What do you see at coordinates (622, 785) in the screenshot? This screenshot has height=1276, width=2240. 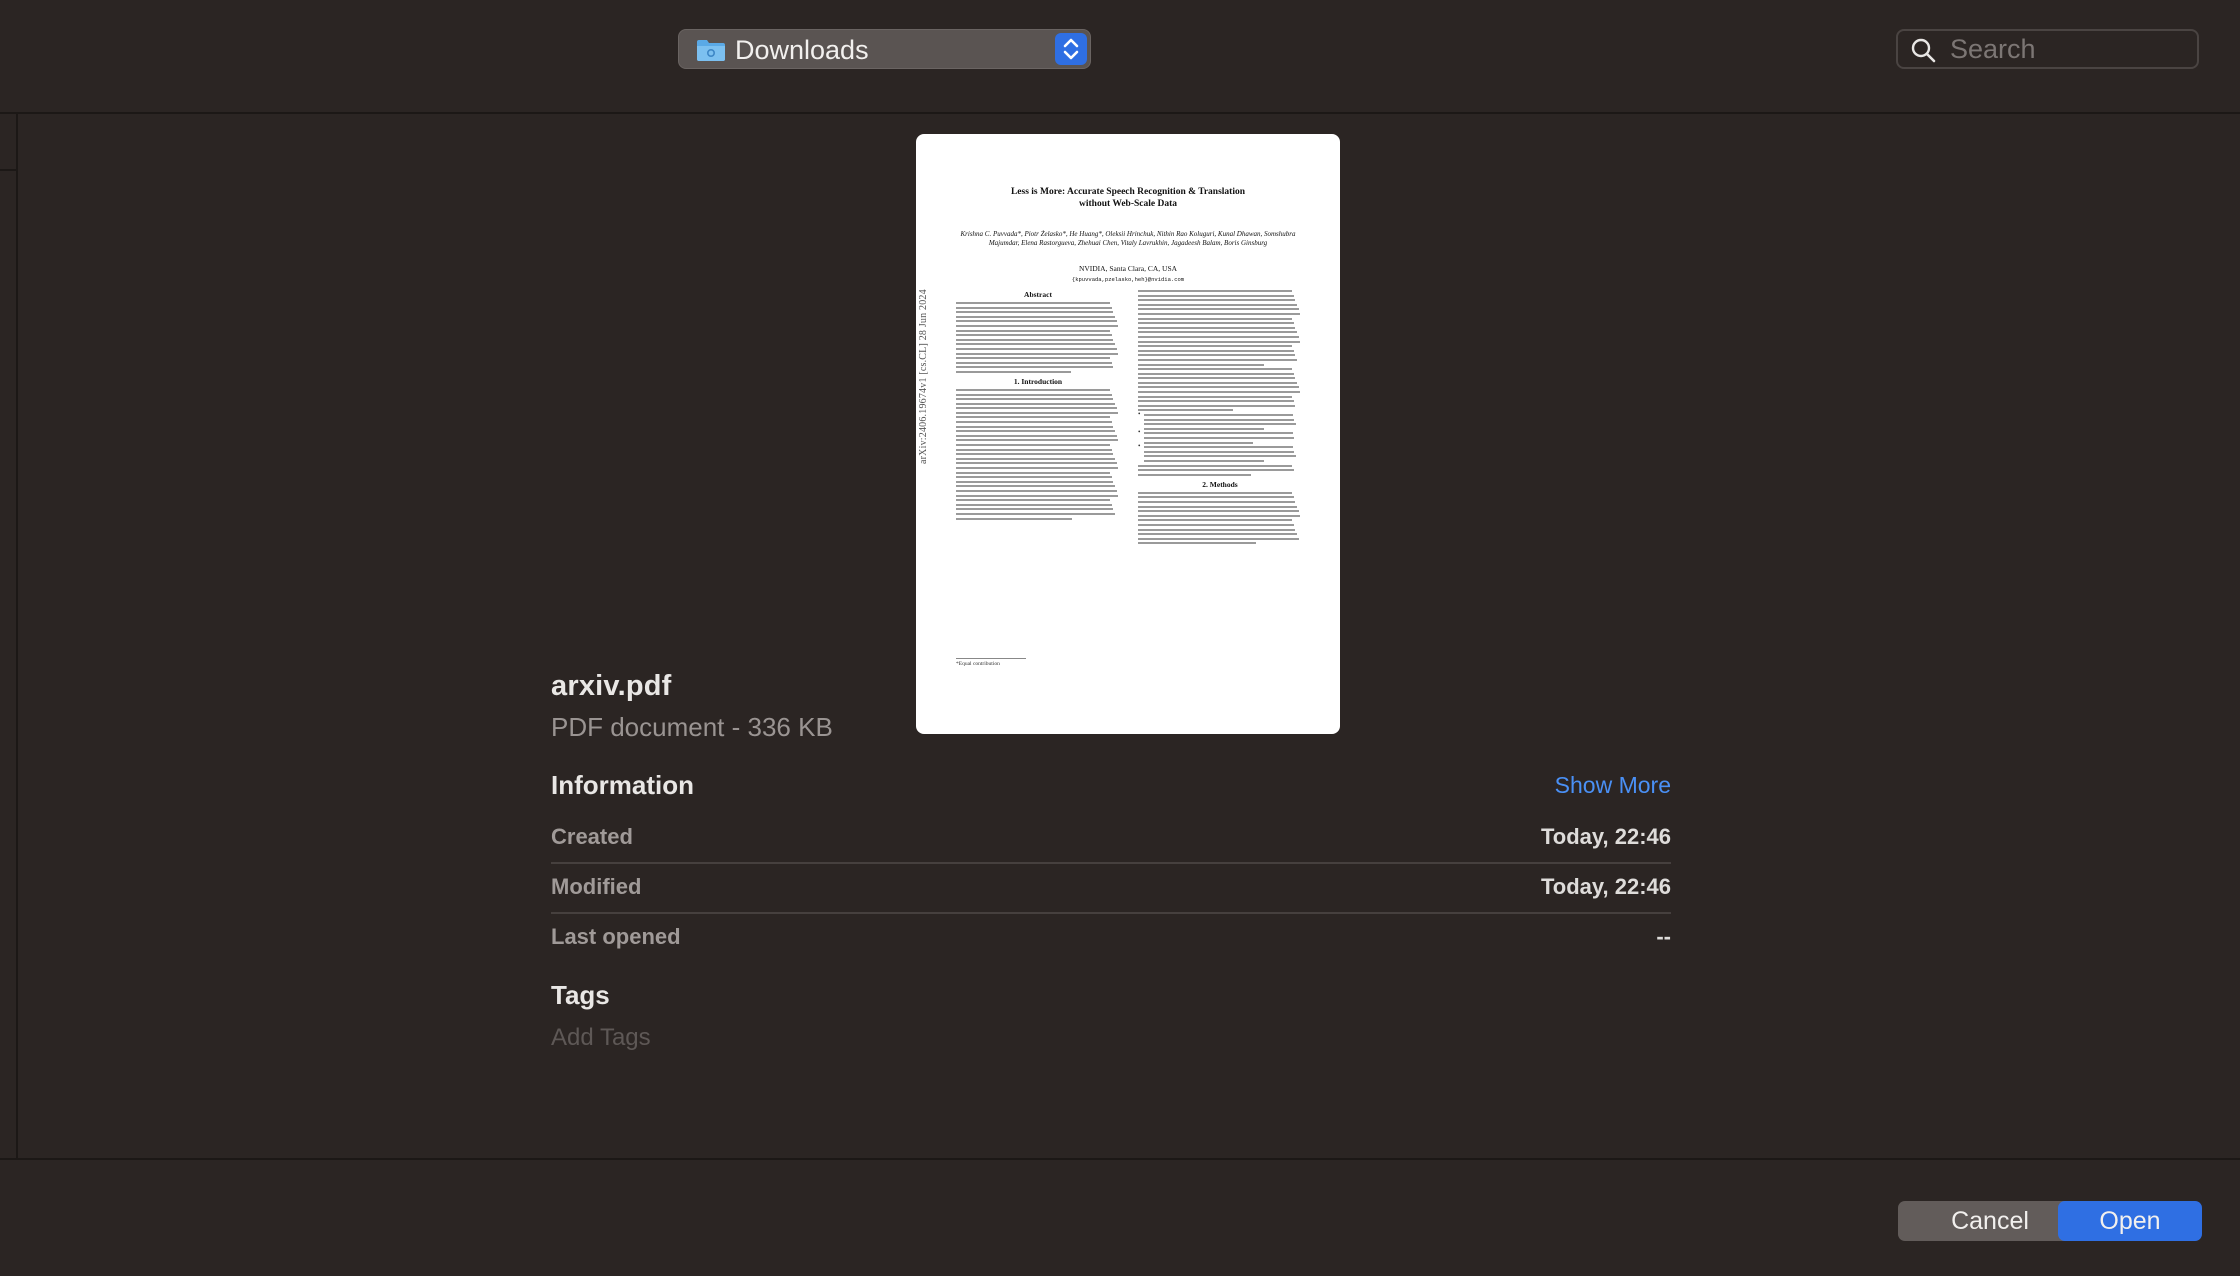 I see `information-title: Information` at bounding box center [622, 785].